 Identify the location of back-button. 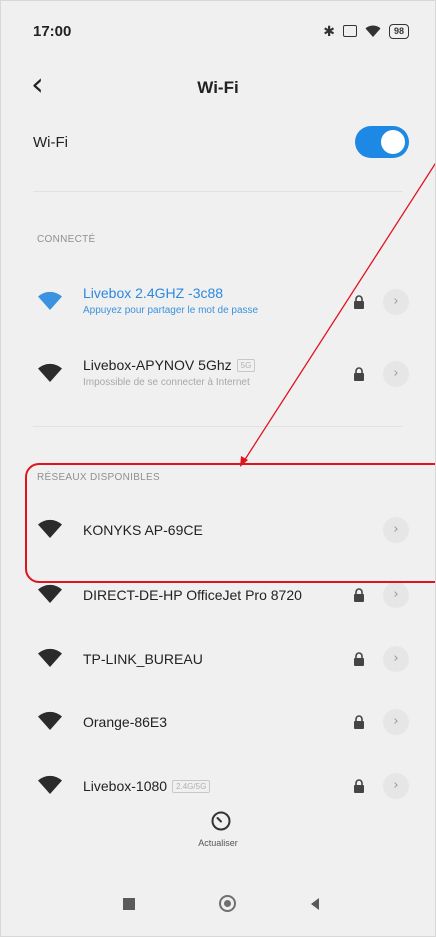
(315, 904).